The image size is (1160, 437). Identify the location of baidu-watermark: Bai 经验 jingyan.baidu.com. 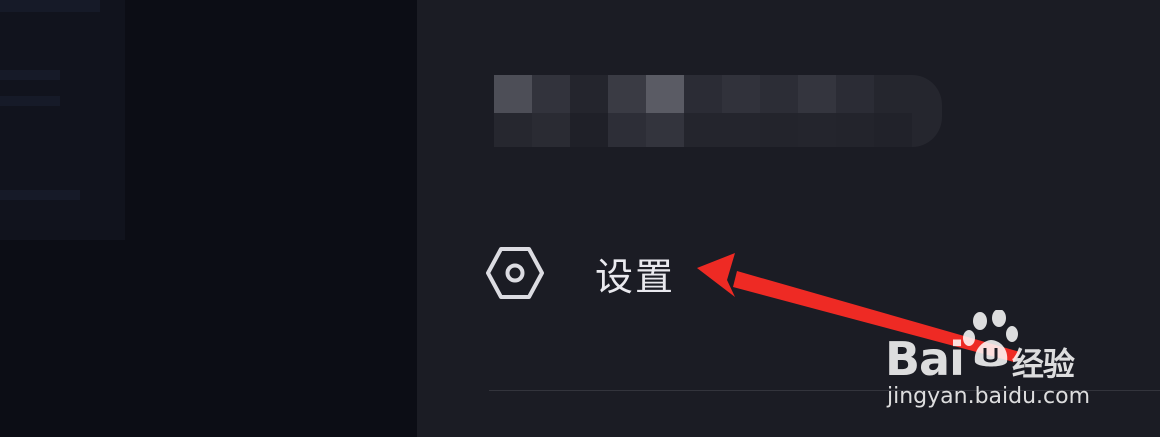
(1005, 370).